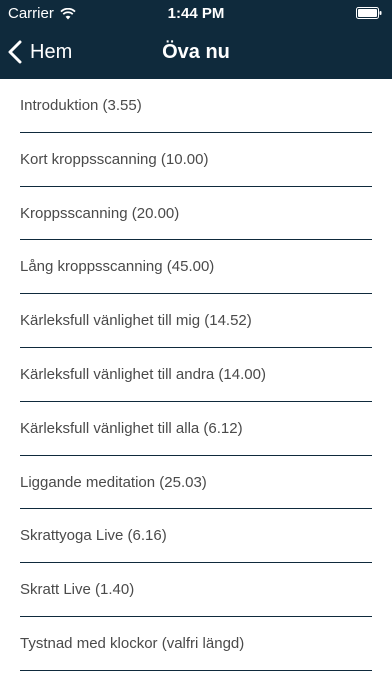 This screenshot has height=696, width=392. Describe the element at coordinates (77, 590) in the screenshot. I see `list-item-label: Skratt Live (1.40)` at that location.